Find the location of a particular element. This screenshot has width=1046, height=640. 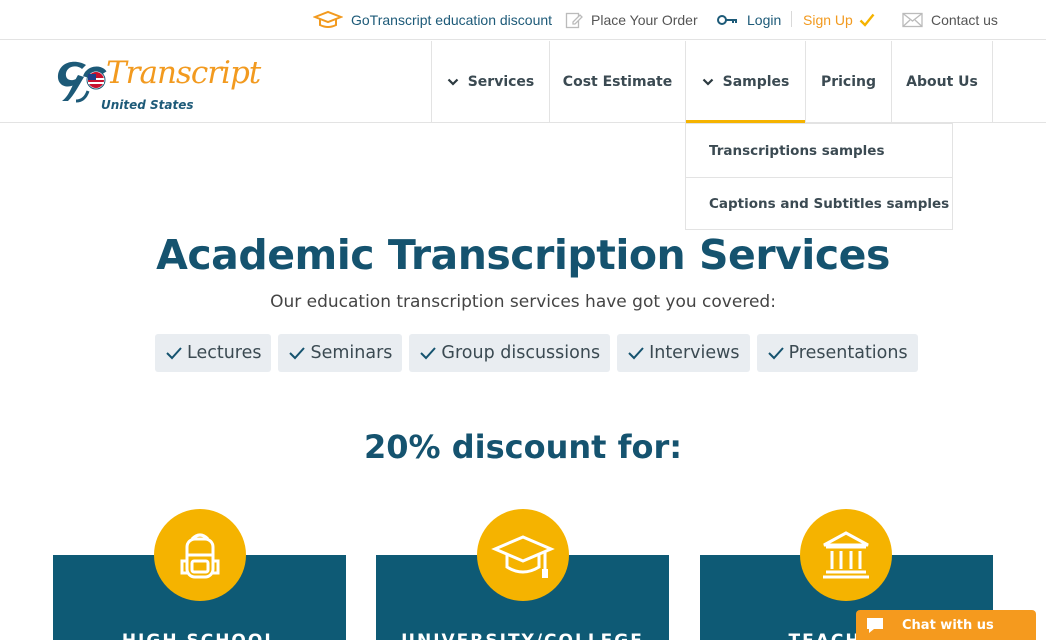

page-title: Academic Transcription Services is located at coordinates (523, 255).